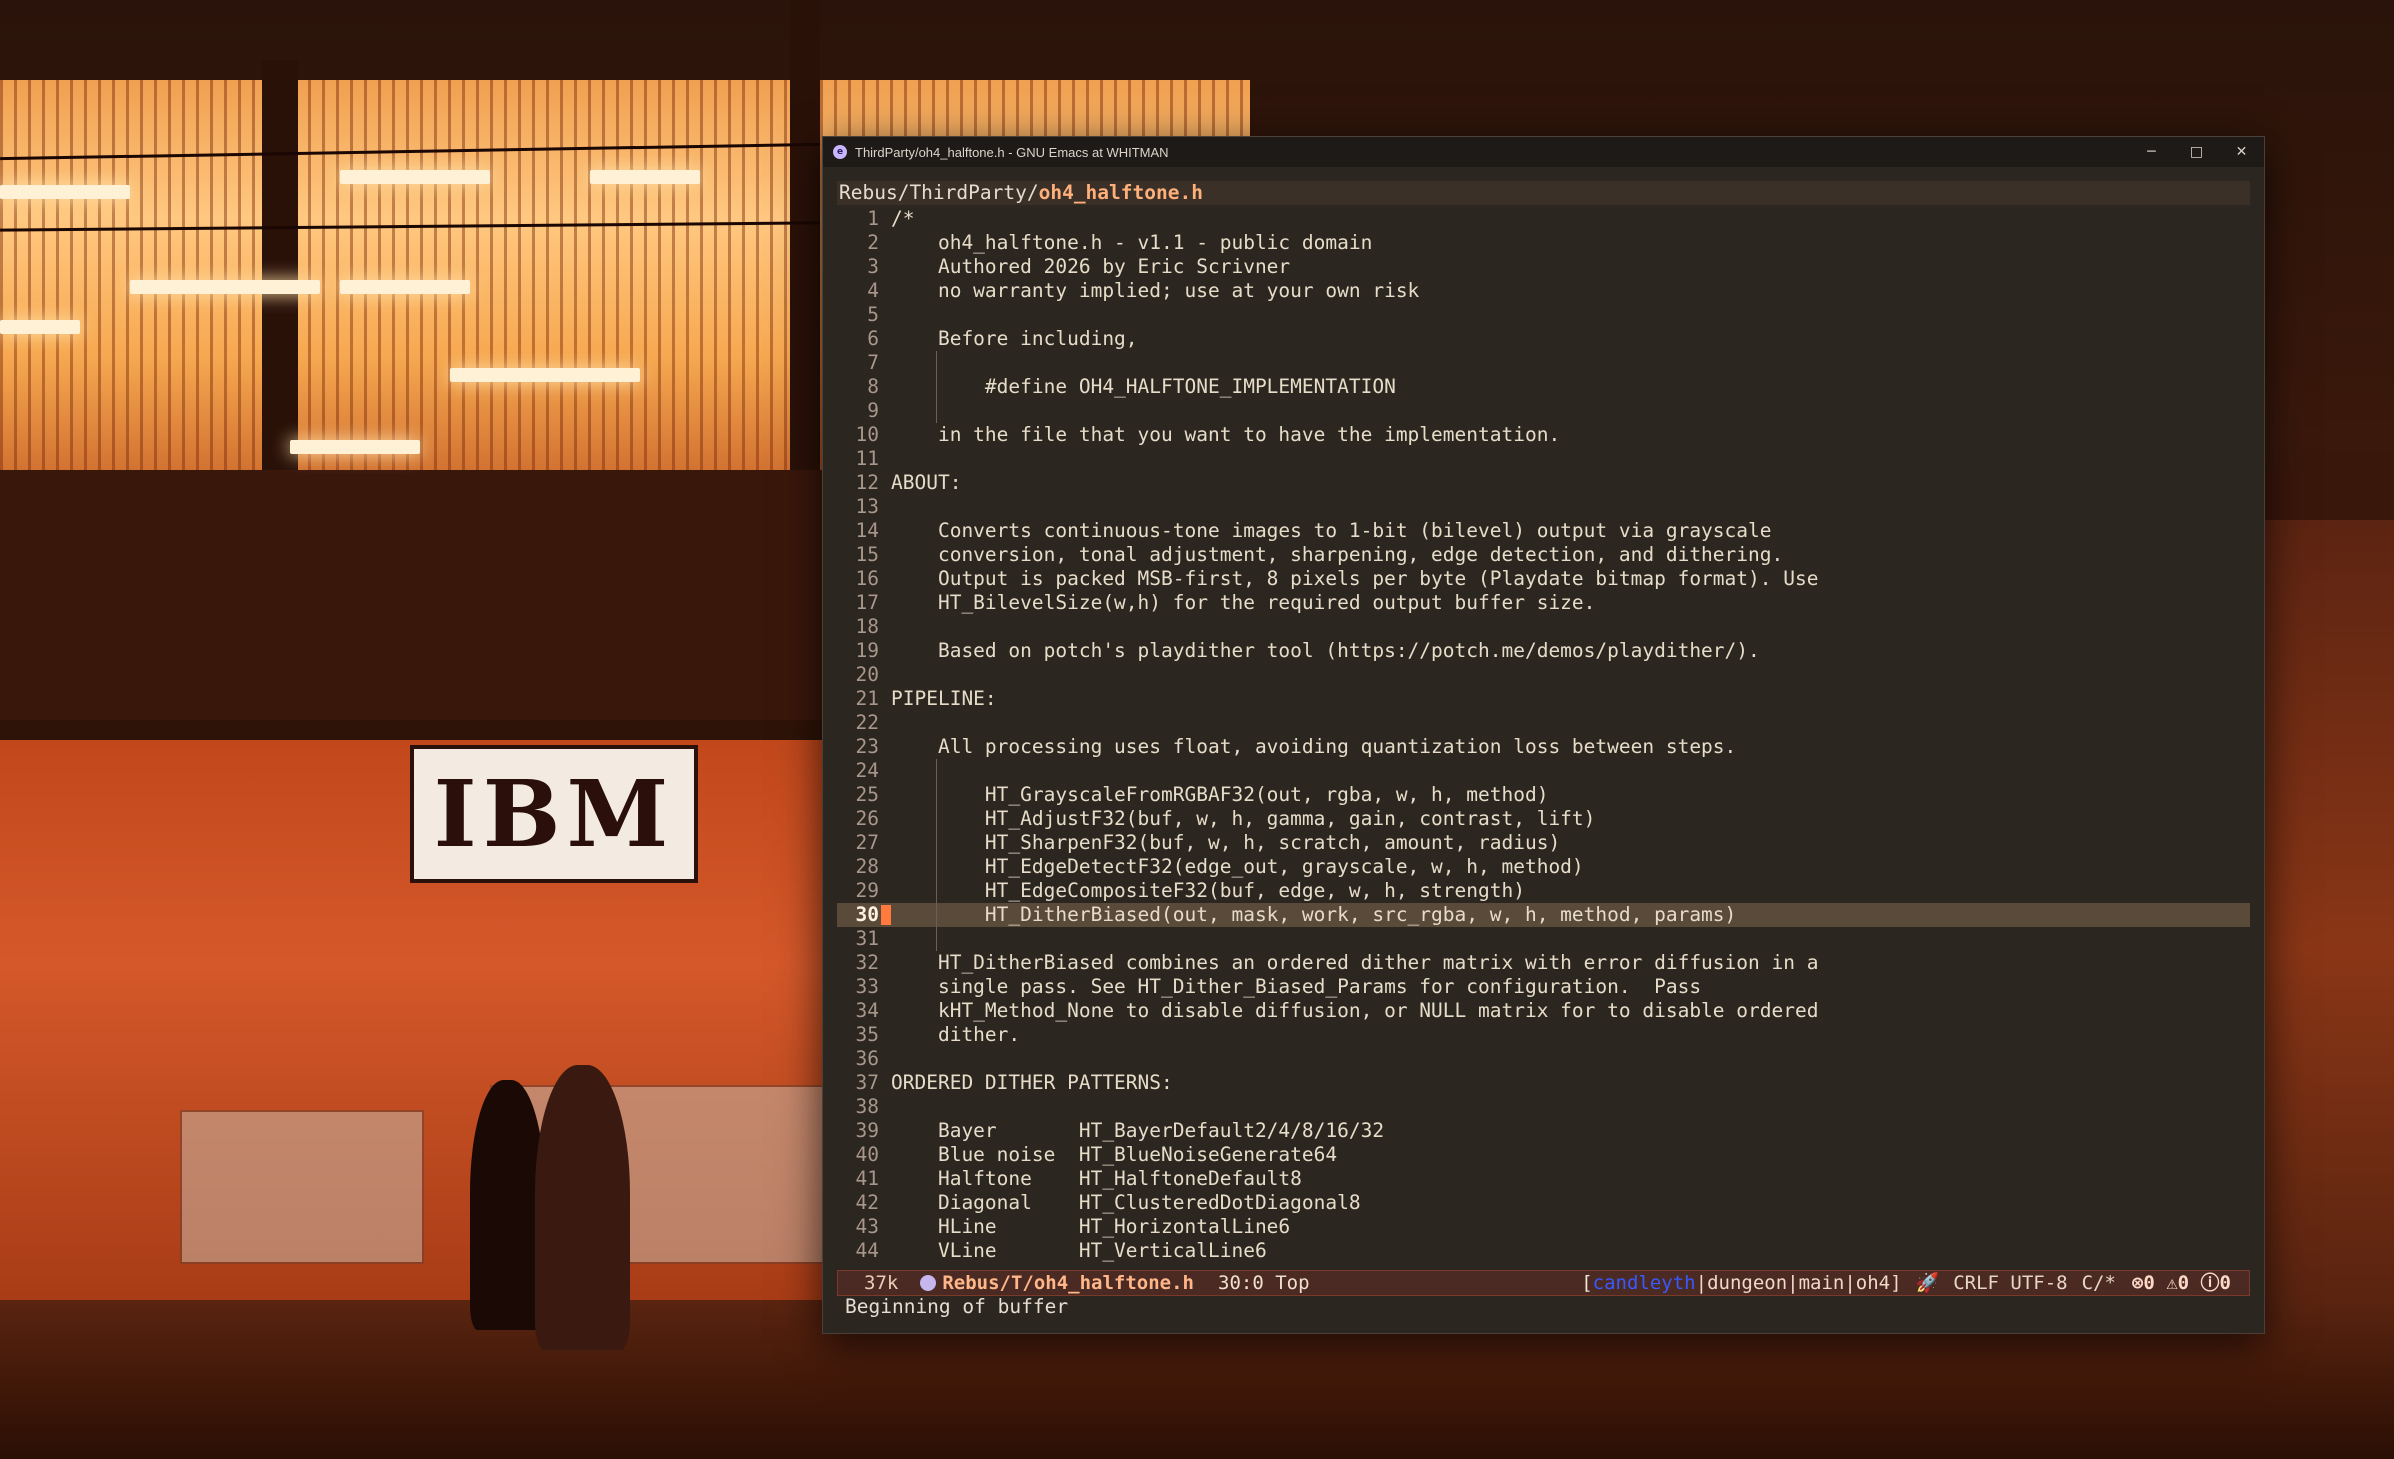 The height and width of the screenshot is (1459, 2394). I want to click on code-line: 22, so click(1543, 723).